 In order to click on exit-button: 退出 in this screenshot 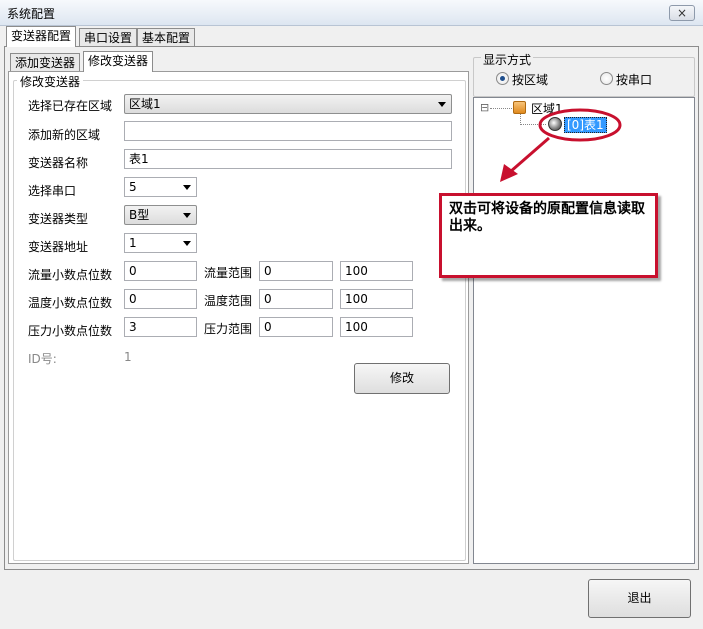, I will do `click(639, 598)`.